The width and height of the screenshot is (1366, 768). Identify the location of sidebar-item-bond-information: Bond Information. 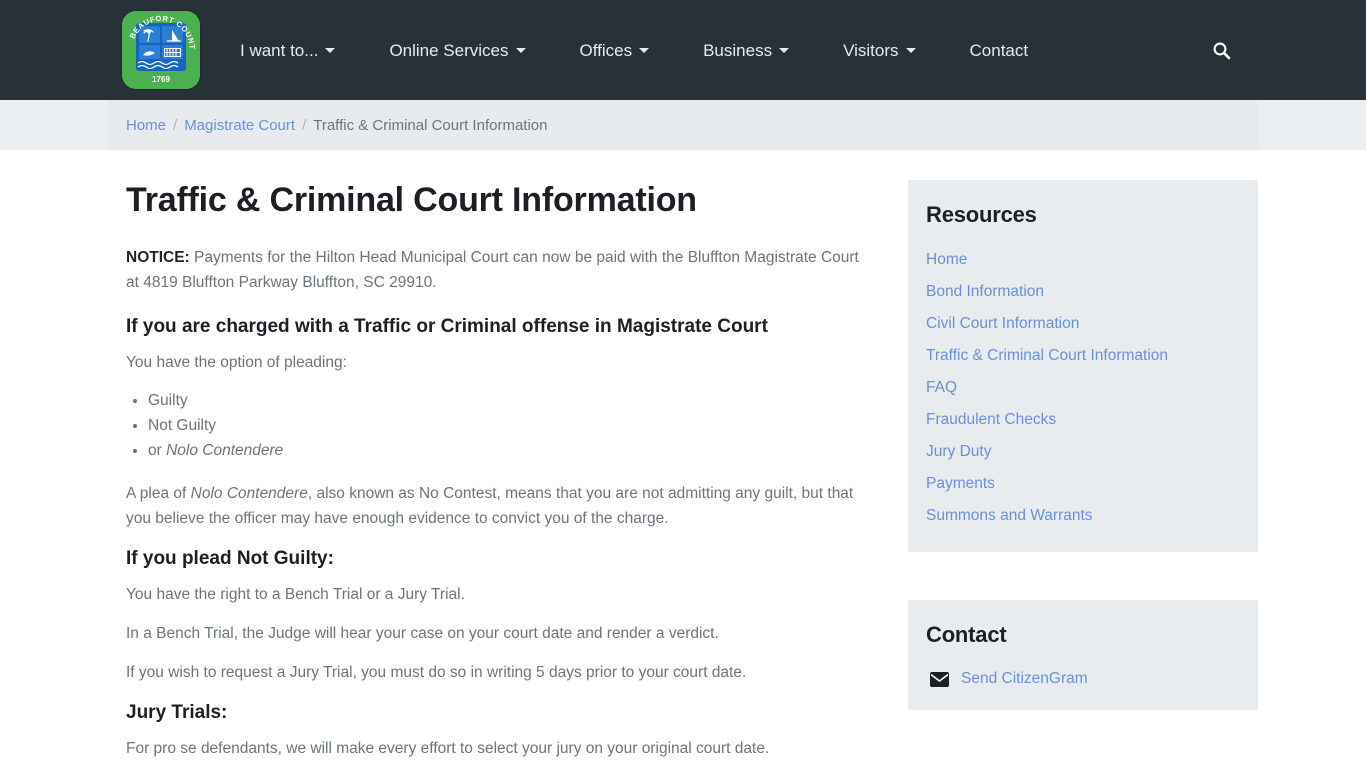
(1083, 292).